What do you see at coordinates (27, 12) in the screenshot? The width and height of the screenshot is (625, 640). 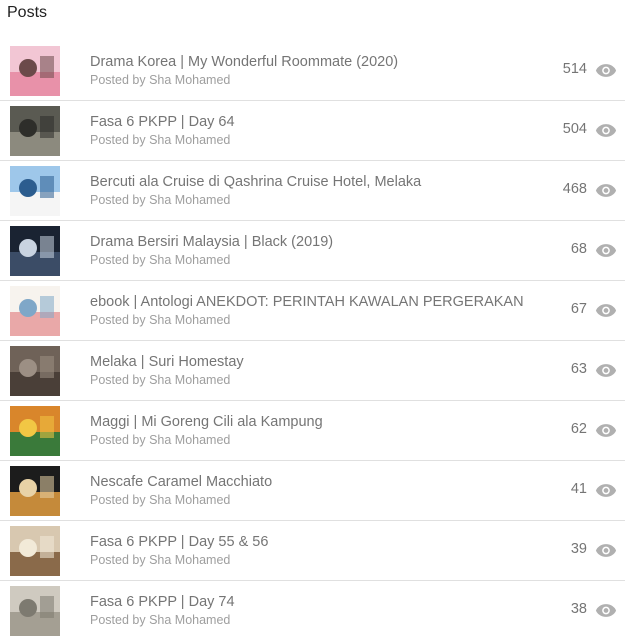 I see `page-title: Posts` at bounding box center [27, 12].